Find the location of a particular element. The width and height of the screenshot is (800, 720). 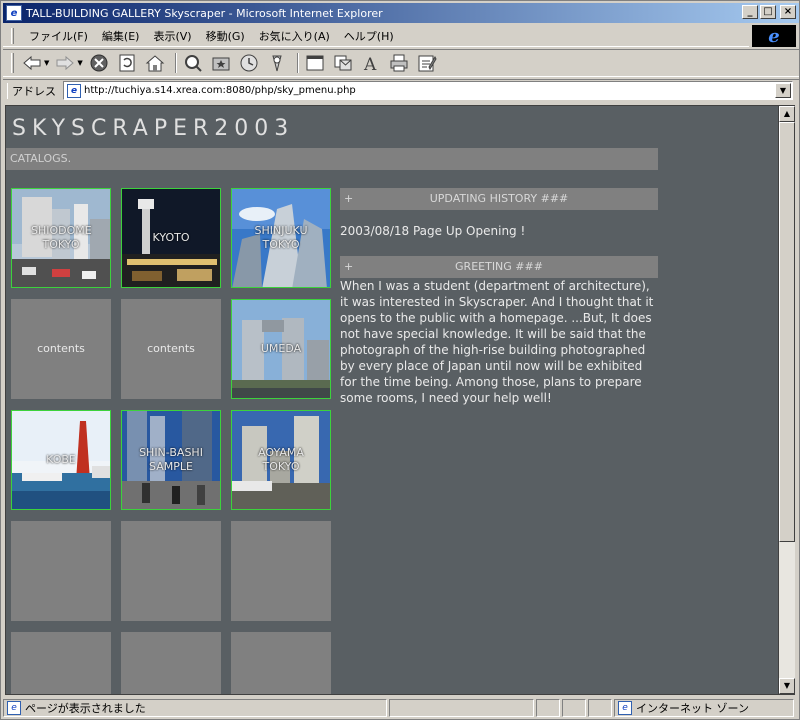

search-button is located at coordinates (193, 63).